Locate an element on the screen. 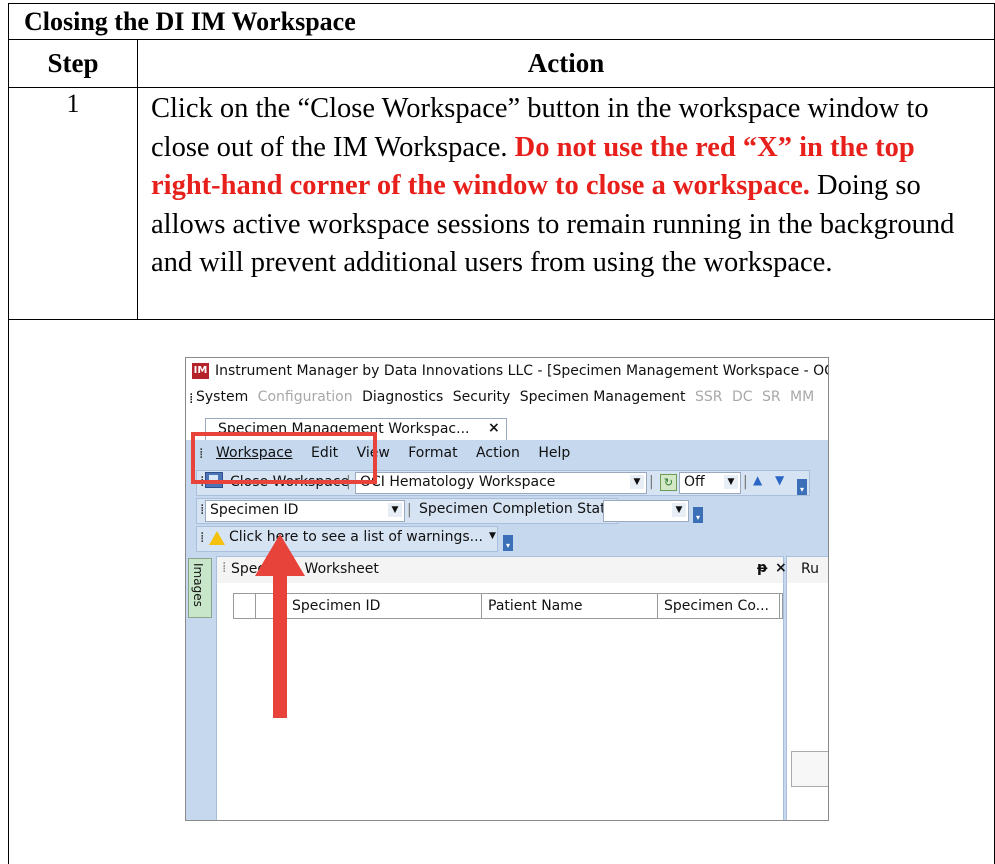 The image size is (995, 864). column-specimen-id: Specimen ID is located at coordinates (380, 606).